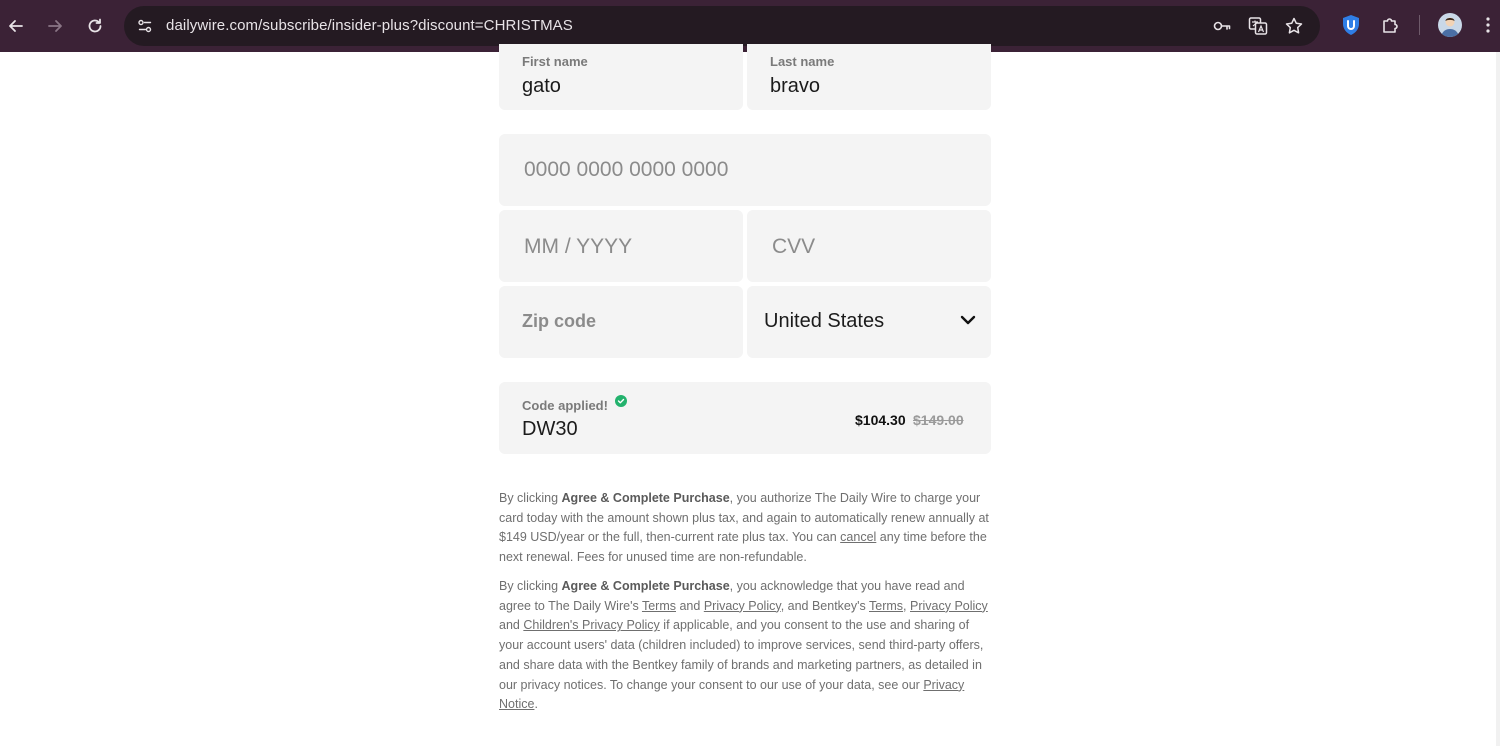 The width and height of the screenshot is (1500, 746). I want to click on country-selected-value: United States, so click(824, 321).